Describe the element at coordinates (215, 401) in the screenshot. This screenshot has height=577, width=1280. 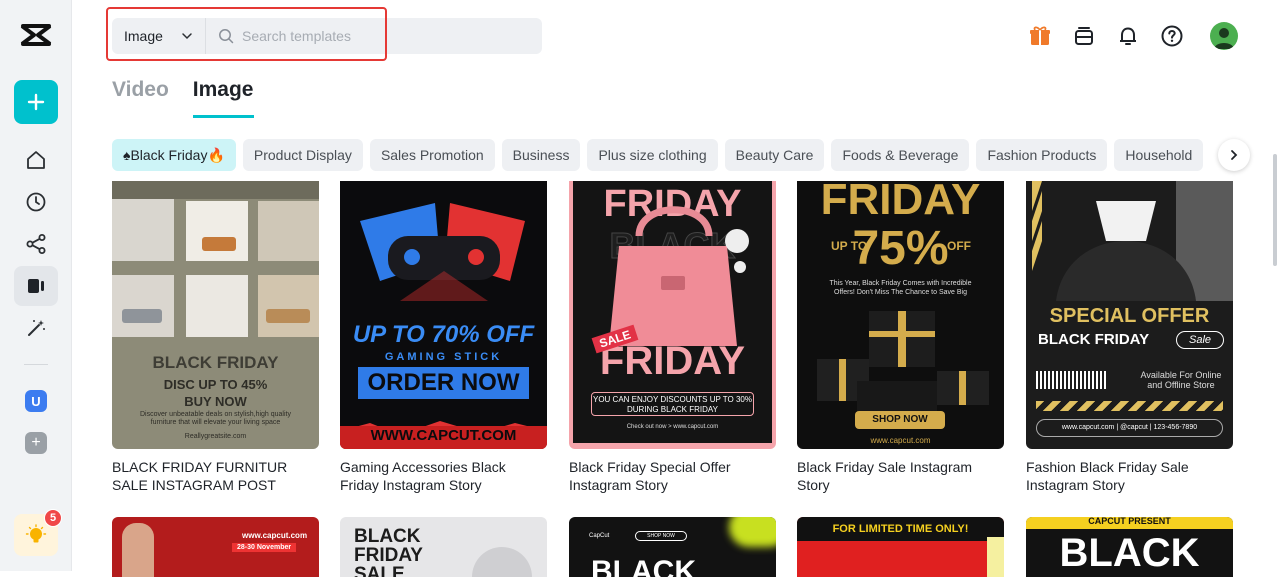
I see `thumb-cta: BUY NOW` at that location.